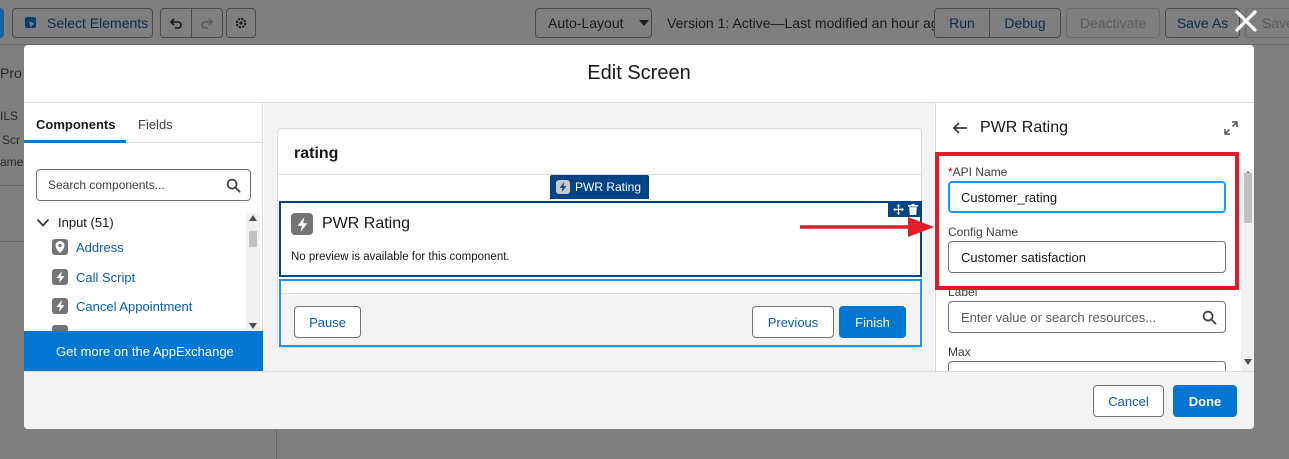 The width and height of the screenshot is (1289, 459). Describe the element at coordinates (963, 292) in the screenshot. I see `label-field-label: Label` at that location.